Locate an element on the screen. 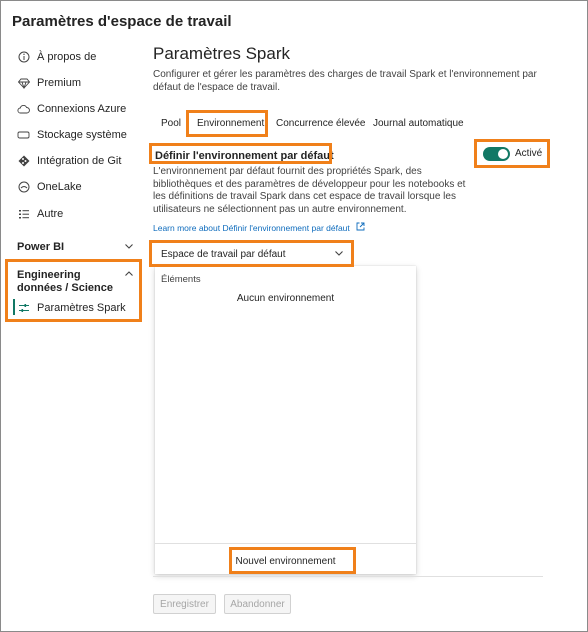 The image size is (588, 632). page-title: Paramètres Spark is located at coordinates (221, 53).